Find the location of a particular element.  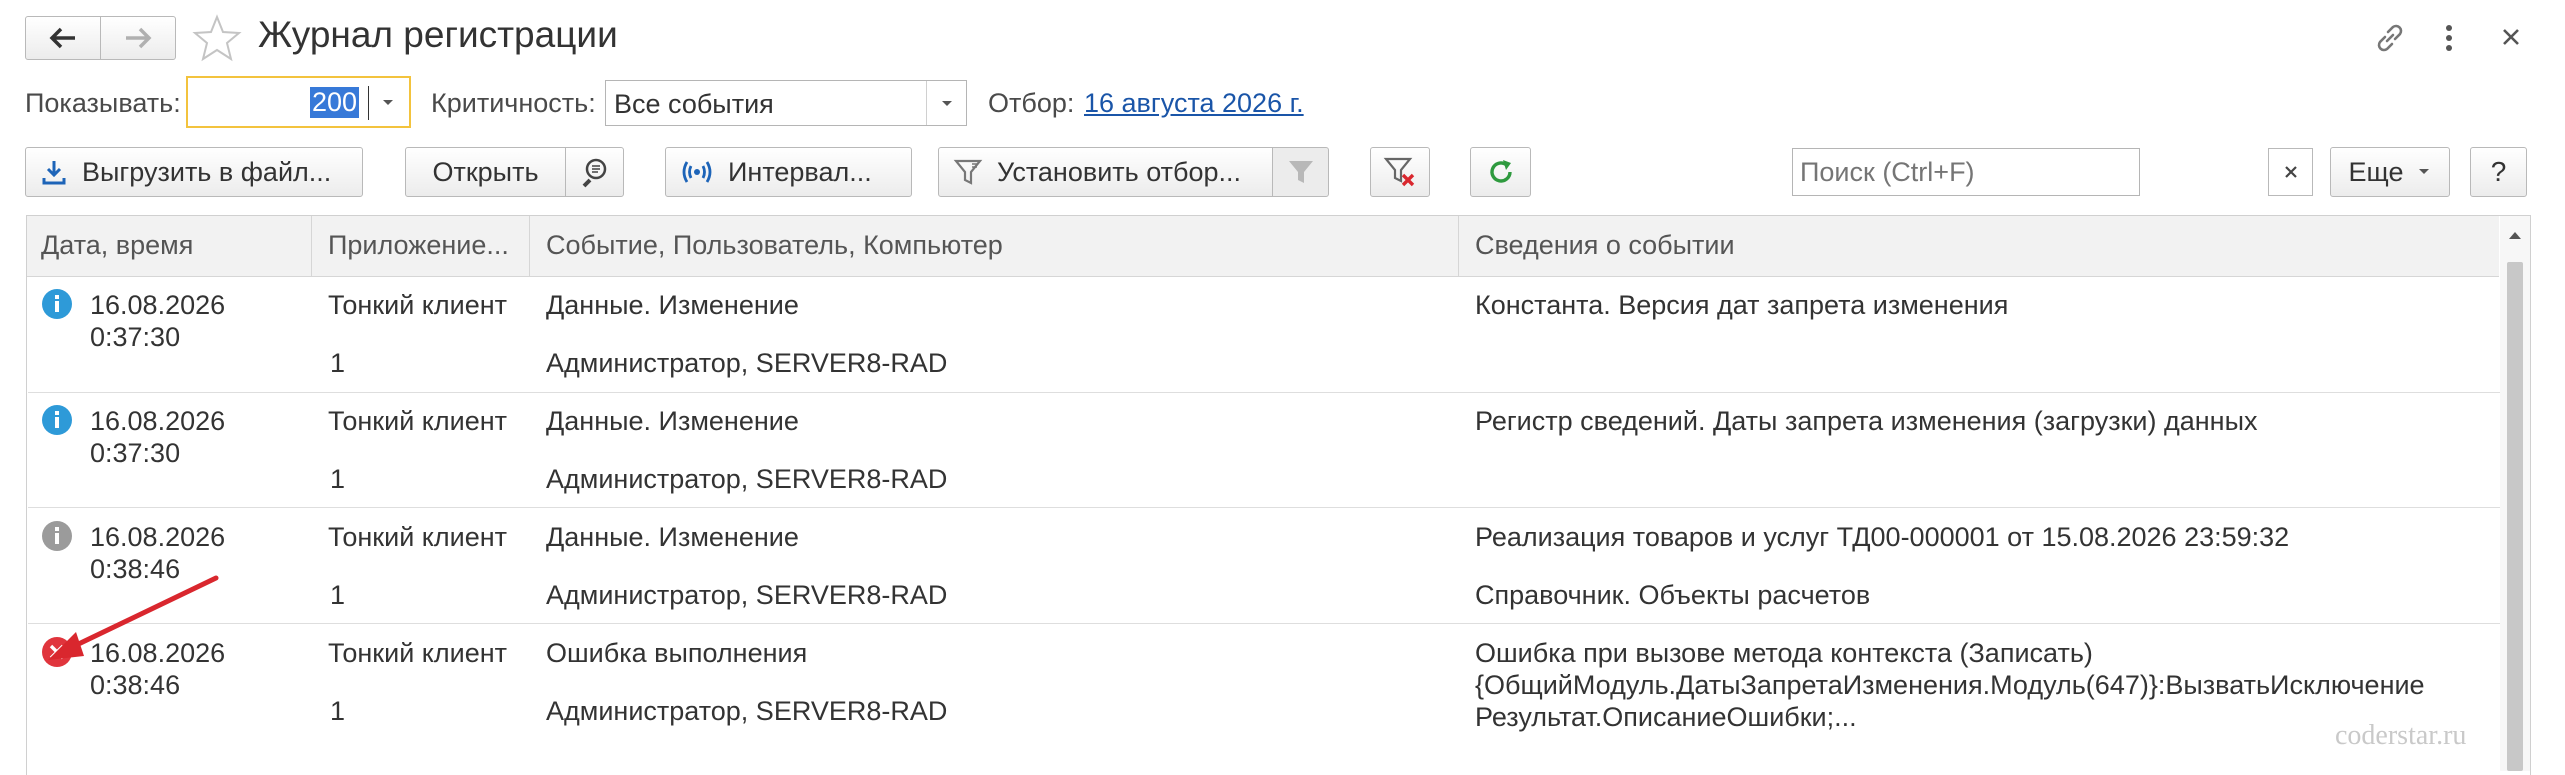

row-3-date: 16.08.2026 is located at coordinates (158, 537).